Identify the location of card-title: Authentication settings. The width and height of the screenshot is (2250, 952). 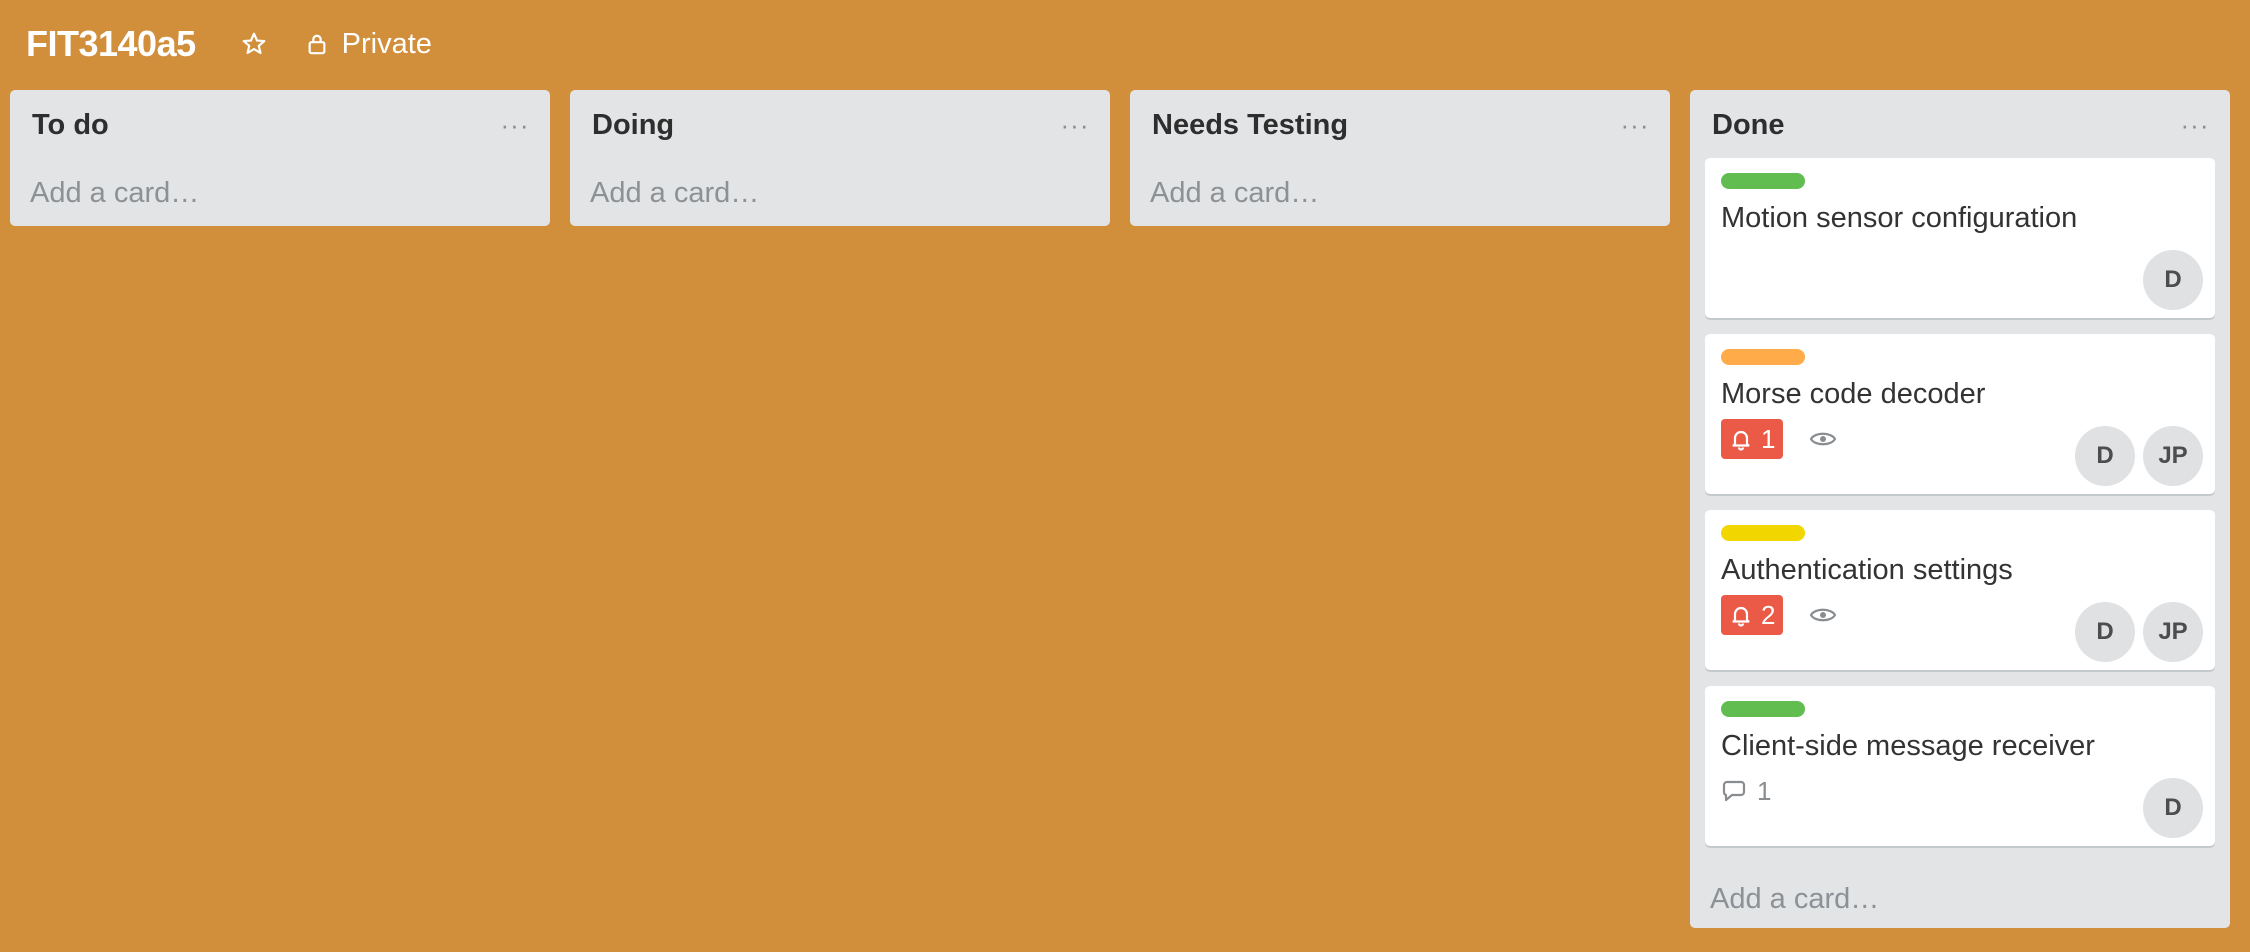
(1867, 570).